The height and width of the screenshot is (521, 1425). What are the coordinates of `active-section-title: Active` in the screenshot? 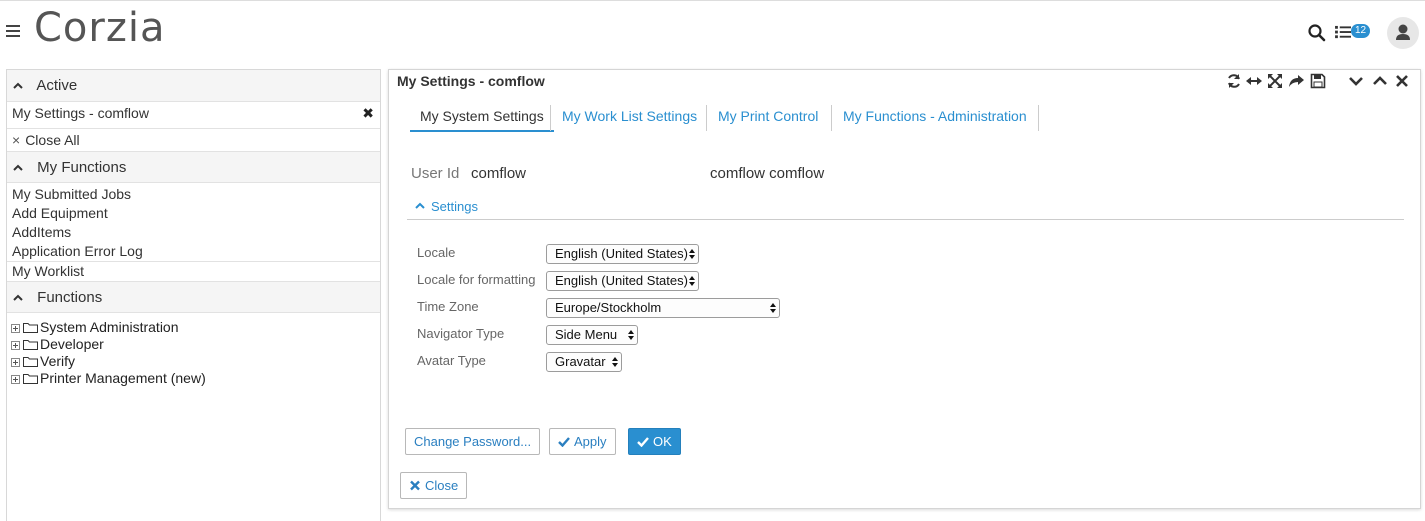 It's located at (57, 85).